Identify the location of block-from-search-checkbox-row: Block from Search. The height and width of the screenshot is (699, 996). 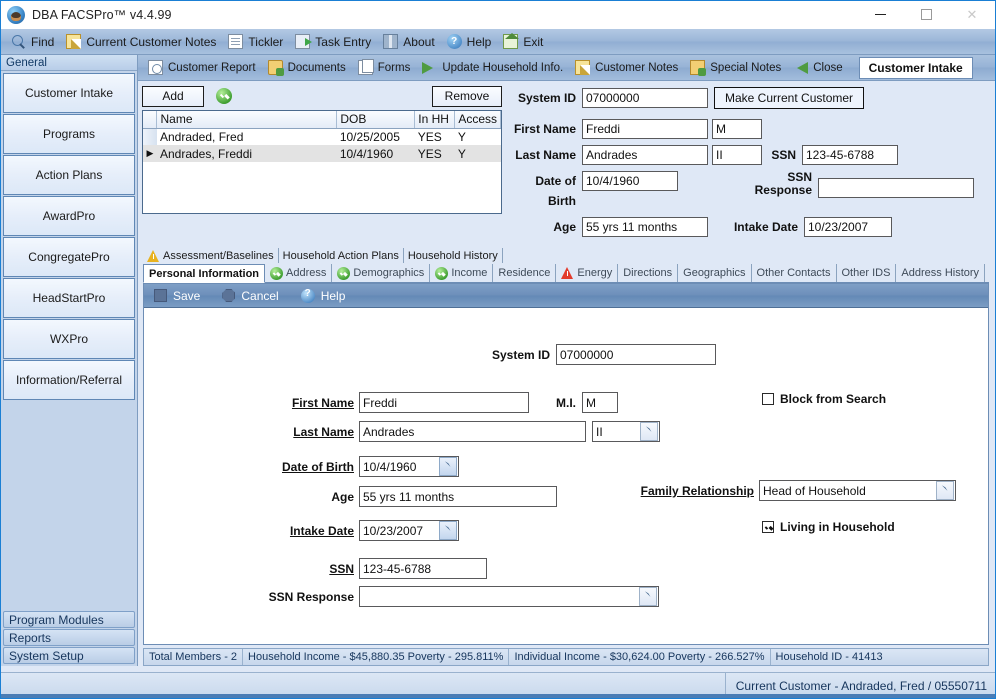
(824, 399).